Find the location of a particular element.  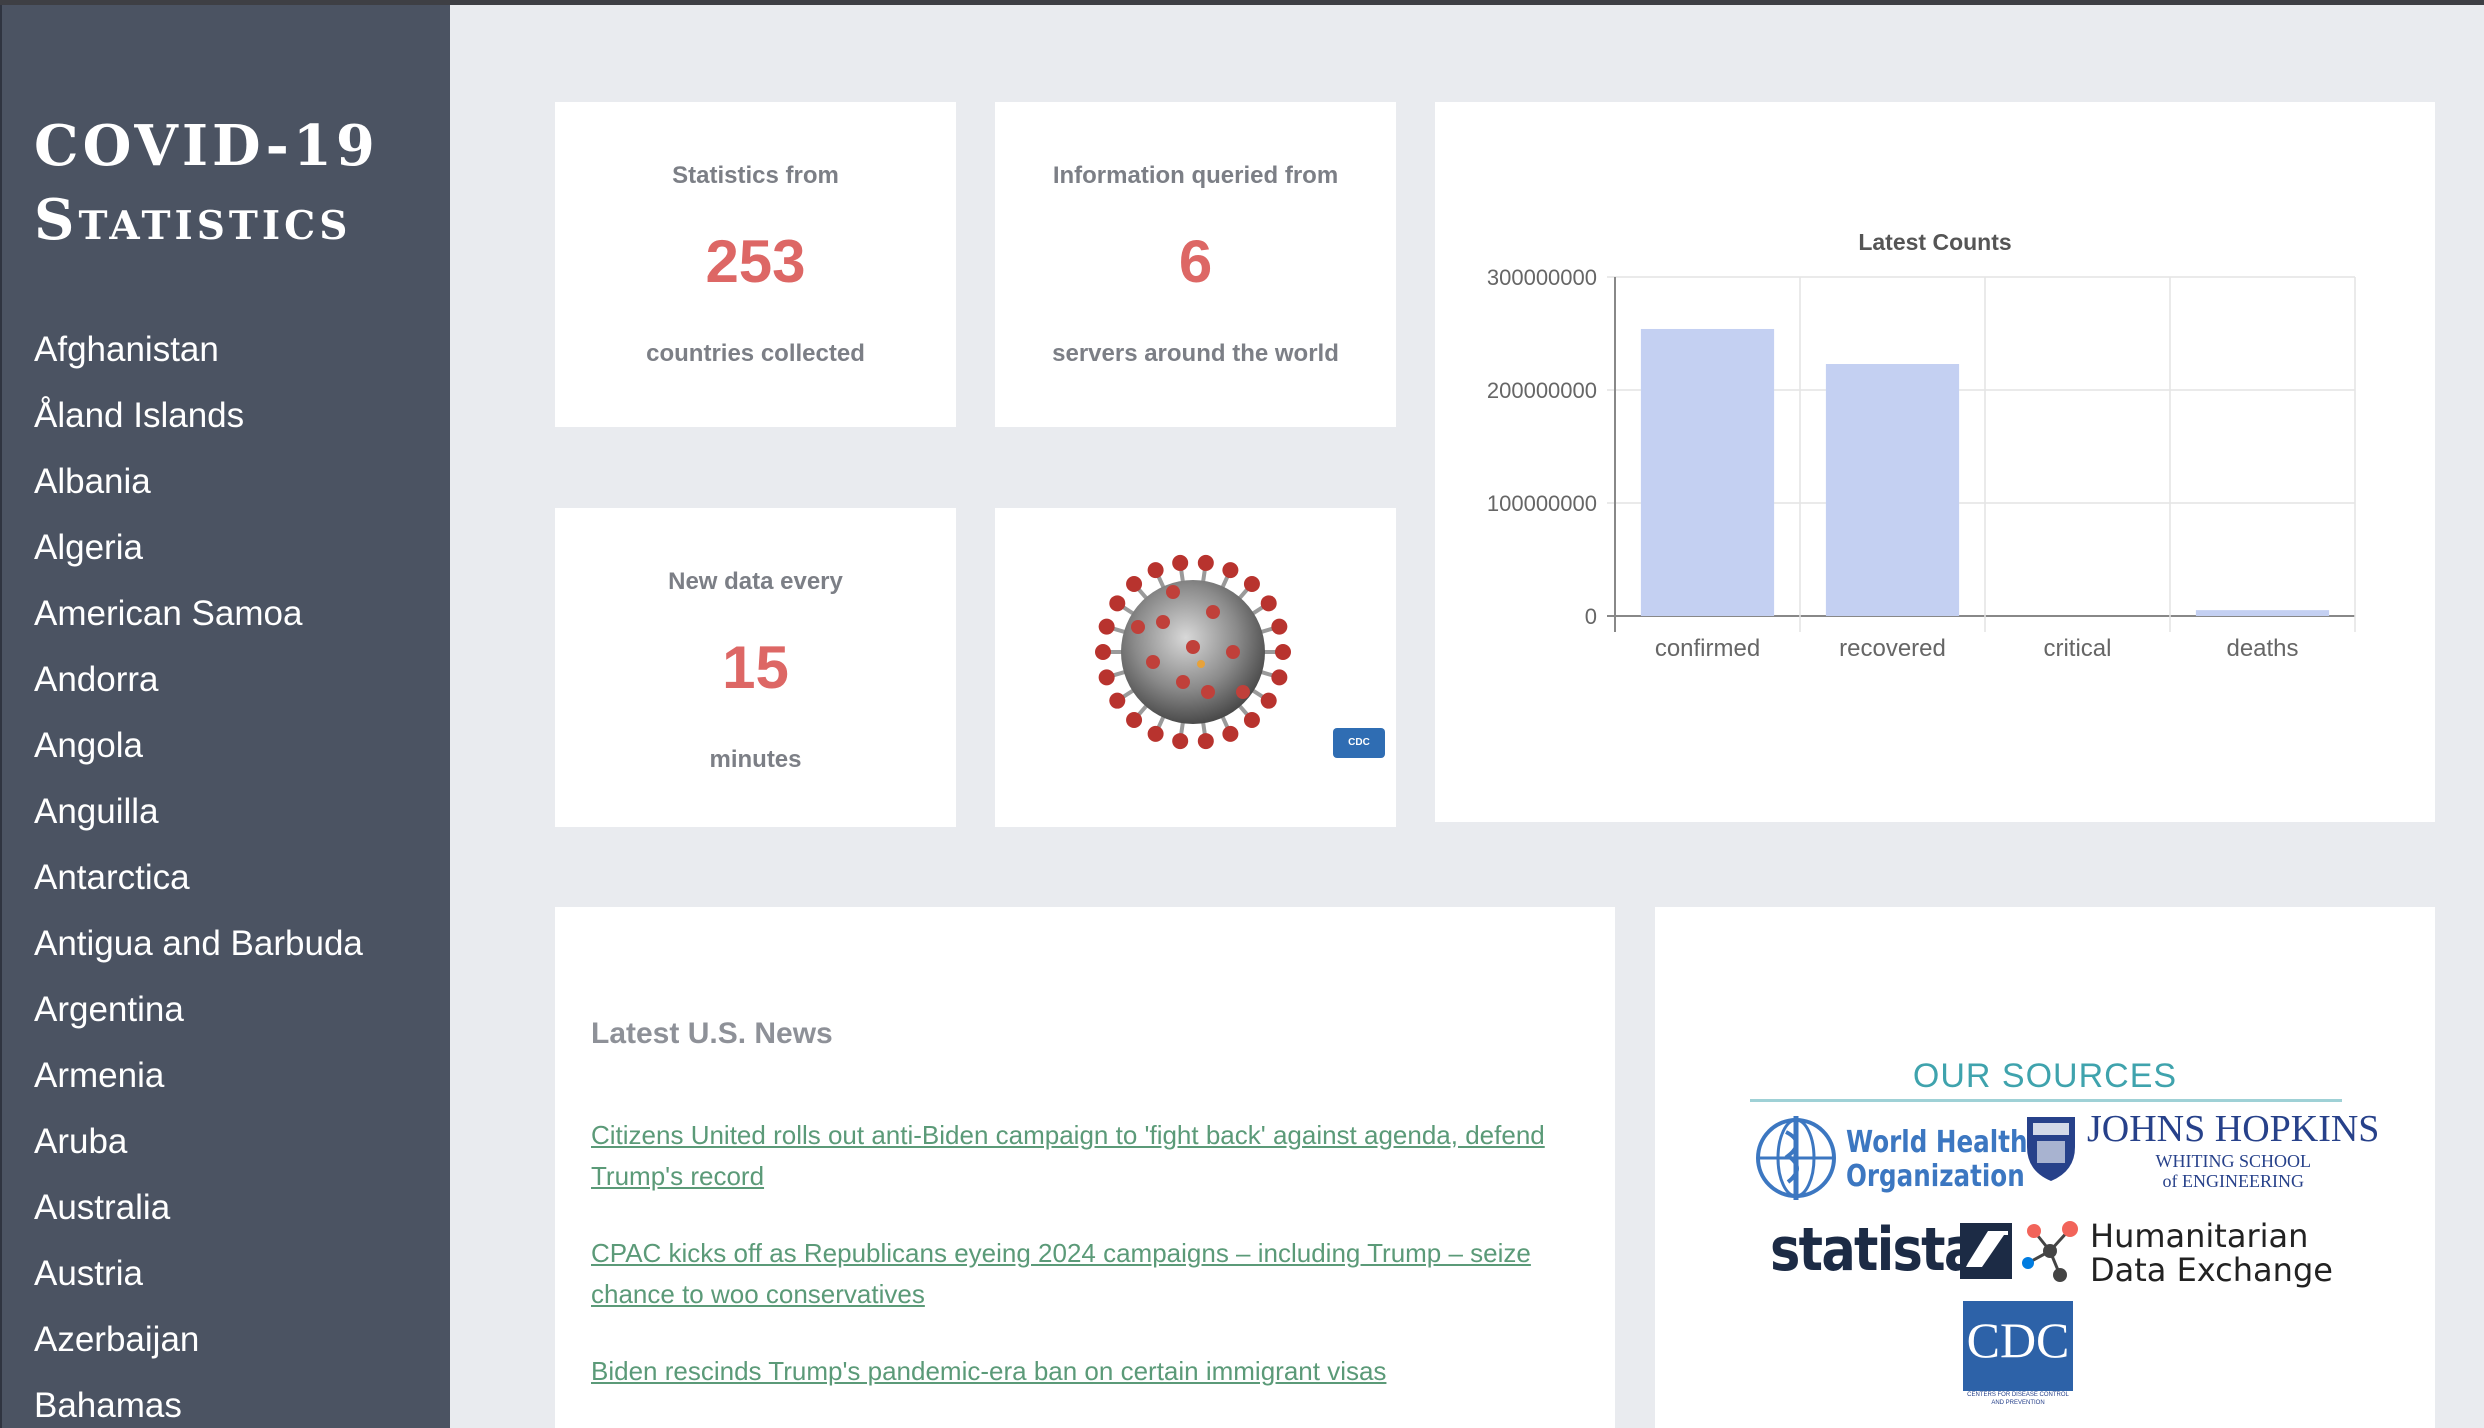

coronavirus-icon is located at coordinates (1193, 652).